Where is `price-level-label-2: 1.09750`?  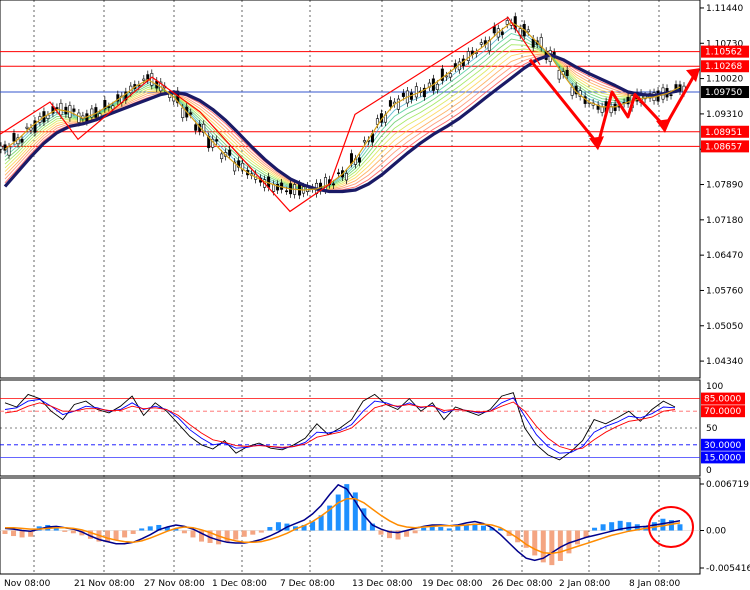
price-level-label-2: 1.09750 is located at coordinates (723, 93).